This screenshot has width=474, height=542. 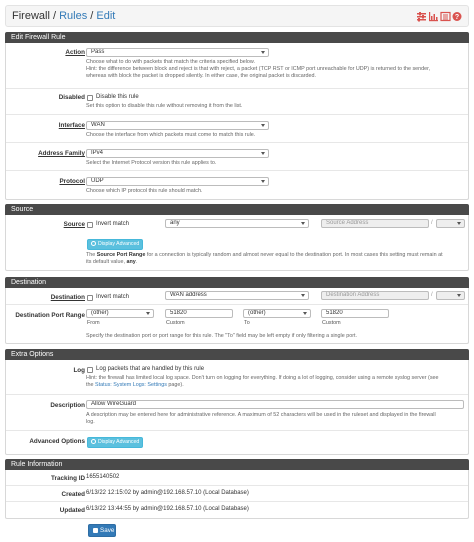 What do you see at coordinates (50, 315) in the screenshot?
I see `destination-port-label: Destination Port Range` at bounding box center [50, 315].